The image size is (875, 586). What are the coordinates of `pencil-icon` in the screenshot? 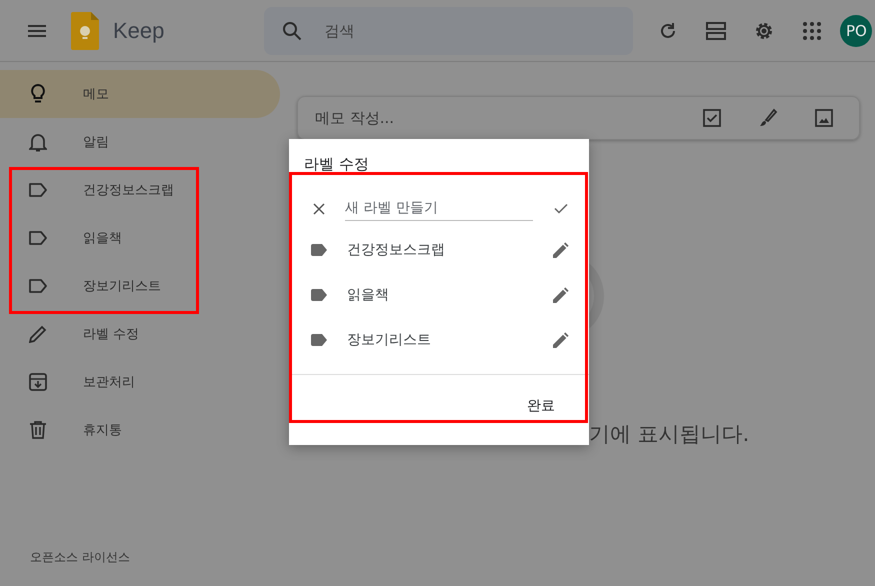 It's located at (37, 334).